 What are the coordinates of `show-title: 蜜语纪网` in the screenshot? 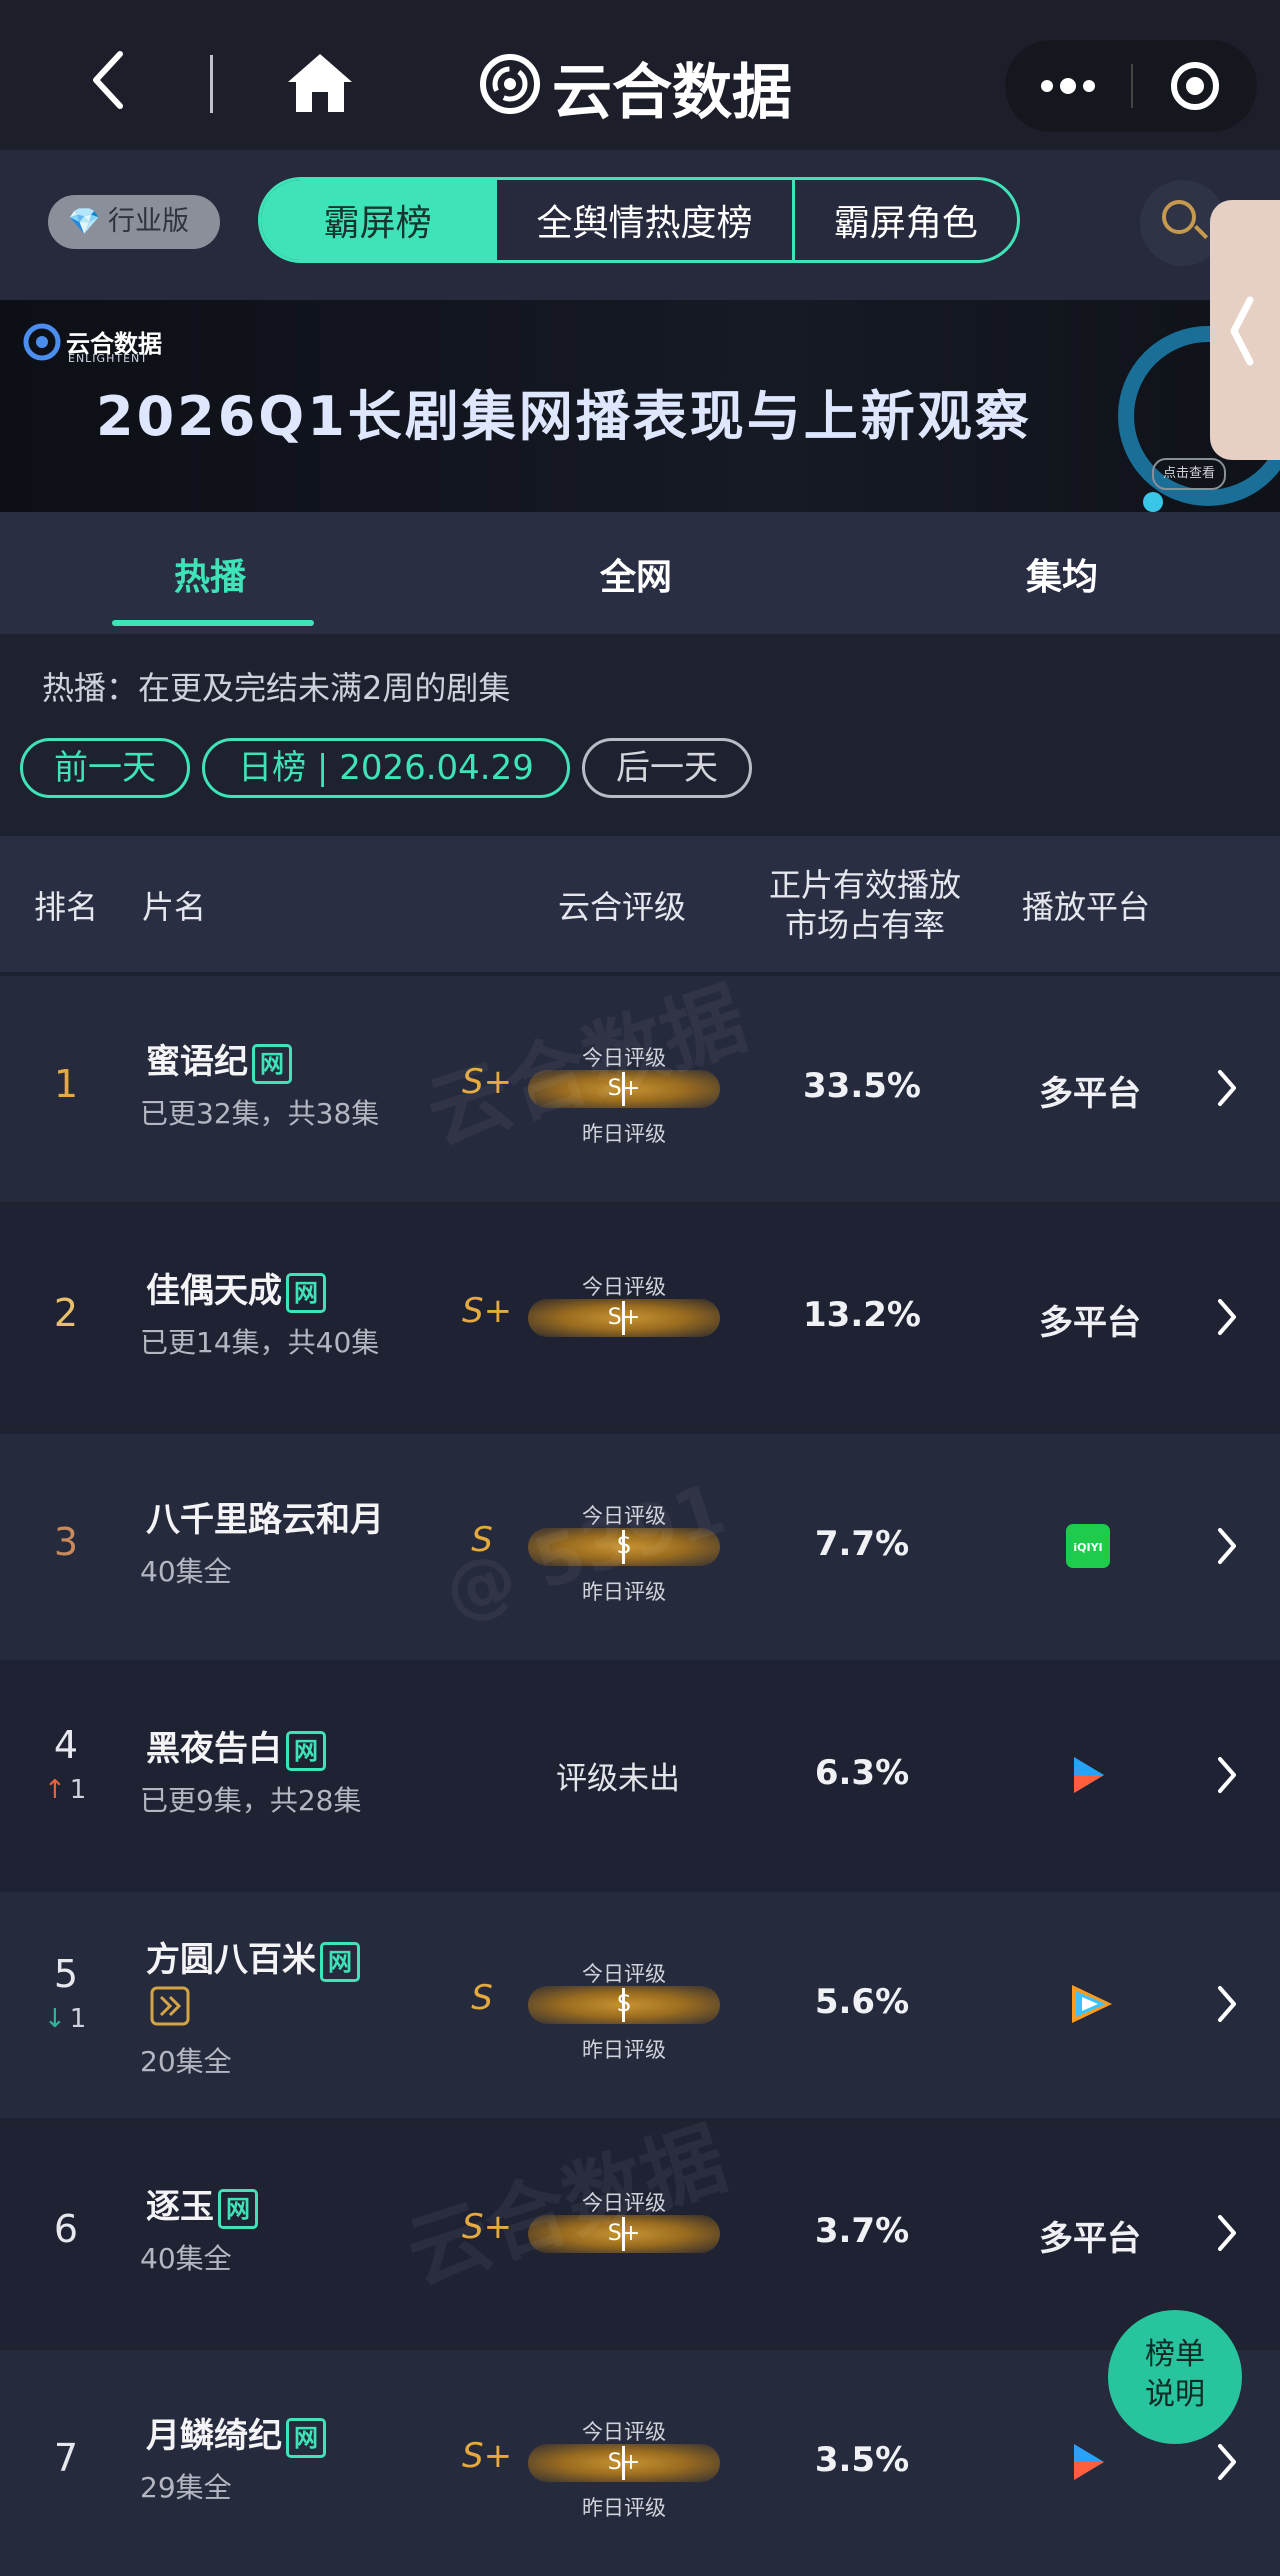 It's located at (219, 1059).